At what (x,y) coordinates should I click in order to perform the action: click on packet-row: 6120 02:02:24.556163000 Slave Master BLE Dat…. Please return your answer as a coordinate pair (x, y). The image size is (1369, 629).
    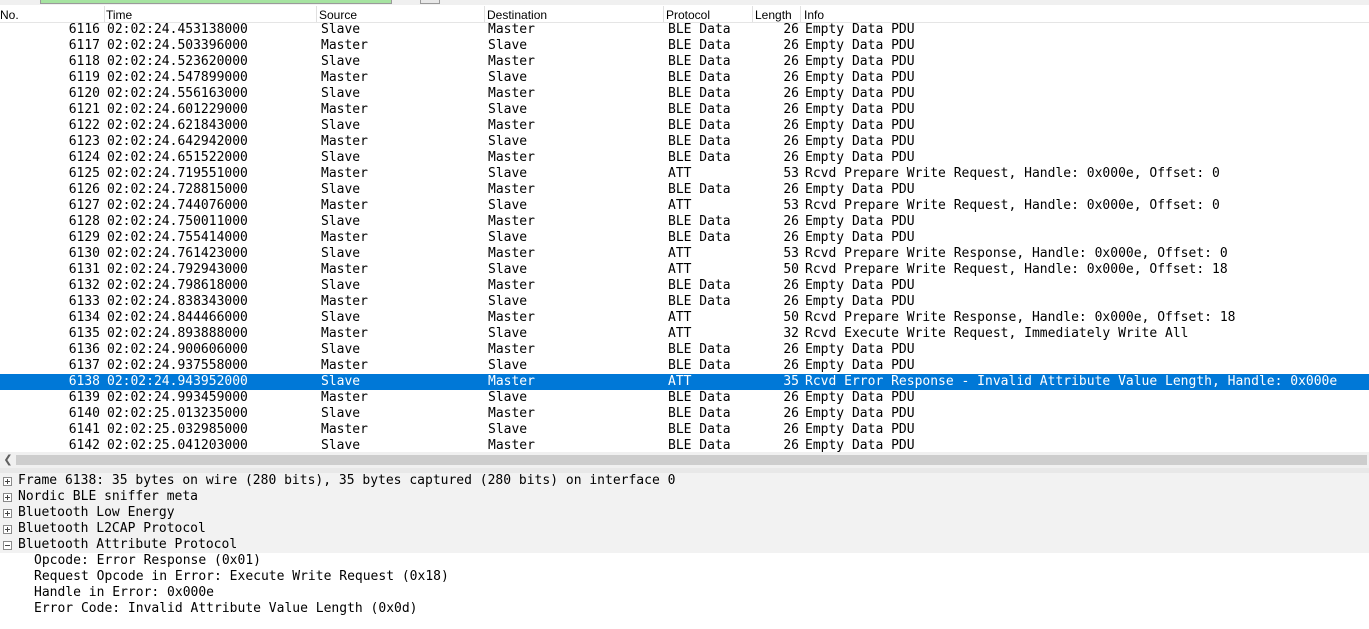
    Looking at the image, I should click on (684, 94).